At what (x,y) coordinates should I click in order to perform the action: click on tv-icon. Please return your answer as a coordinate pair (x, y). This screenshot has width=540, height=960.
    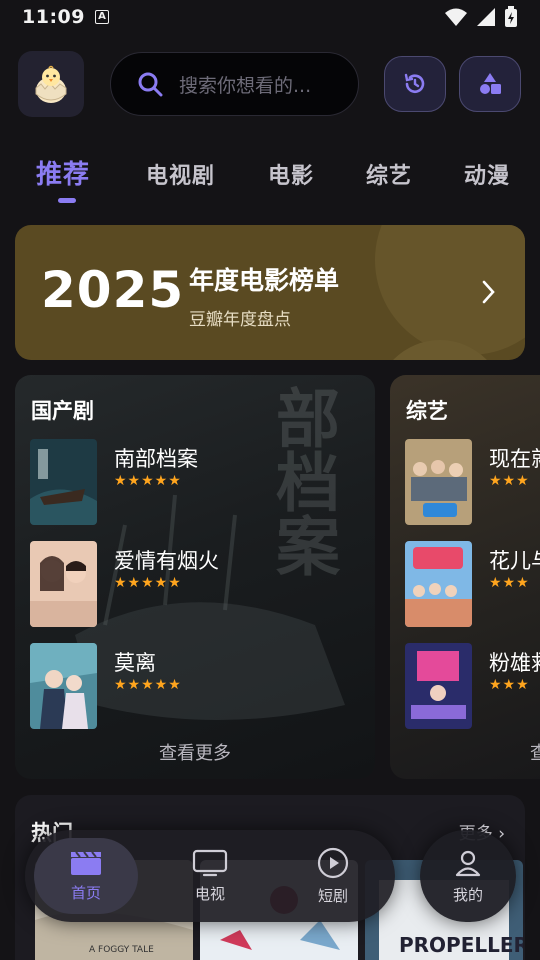
    Looking at the image, I should click on (210, 862).